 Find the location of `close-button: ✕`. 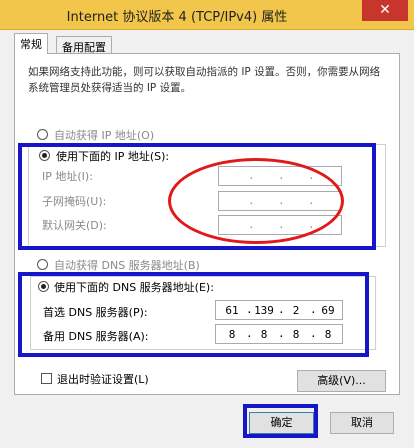

close-button: ✕ is located at coordinates (385, 10).